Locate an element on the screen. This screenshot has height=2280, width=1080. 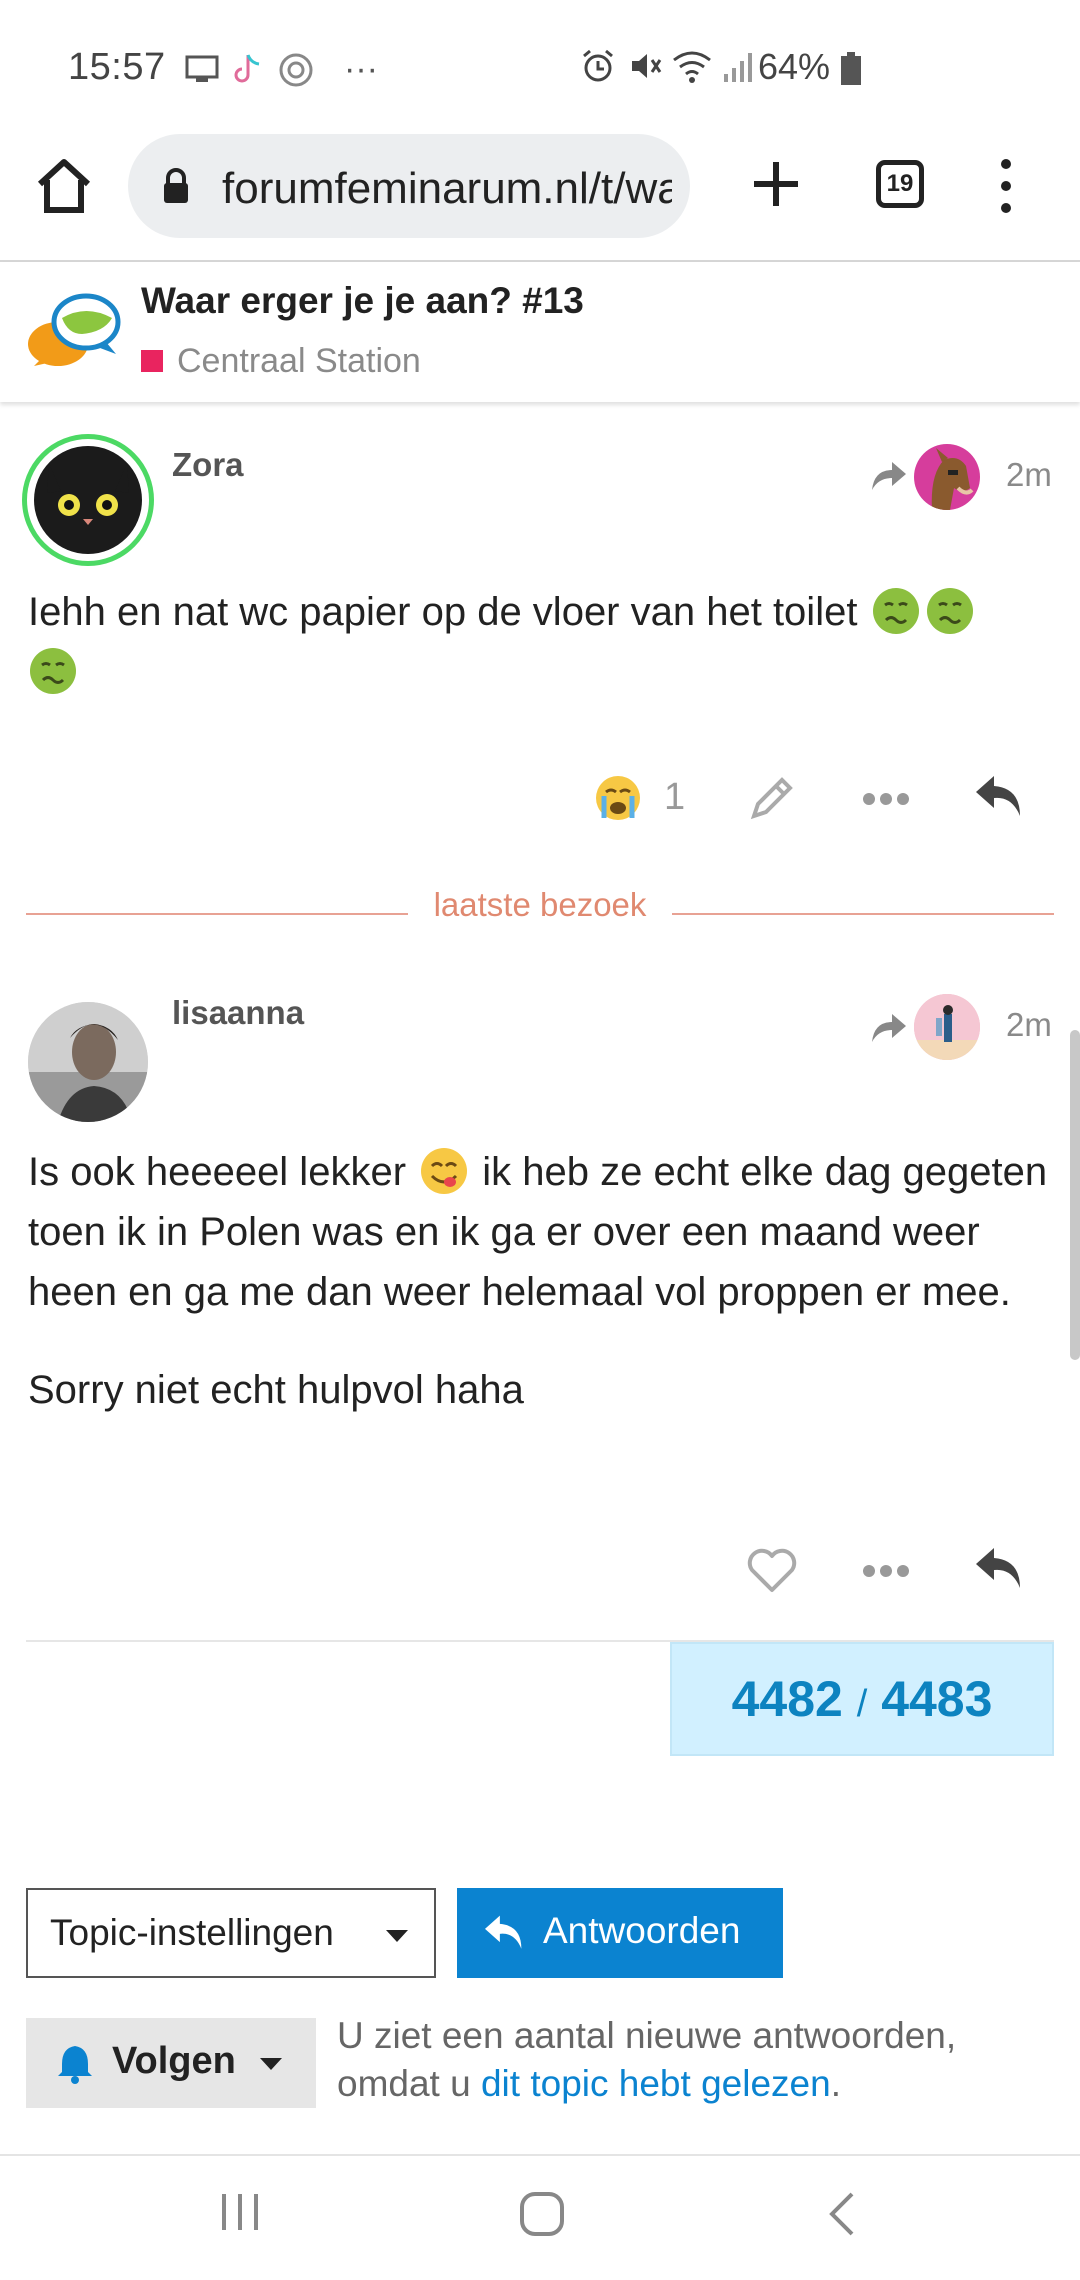
status-bar: 15:57 ··· 64% is located at coordinates (540, 65).